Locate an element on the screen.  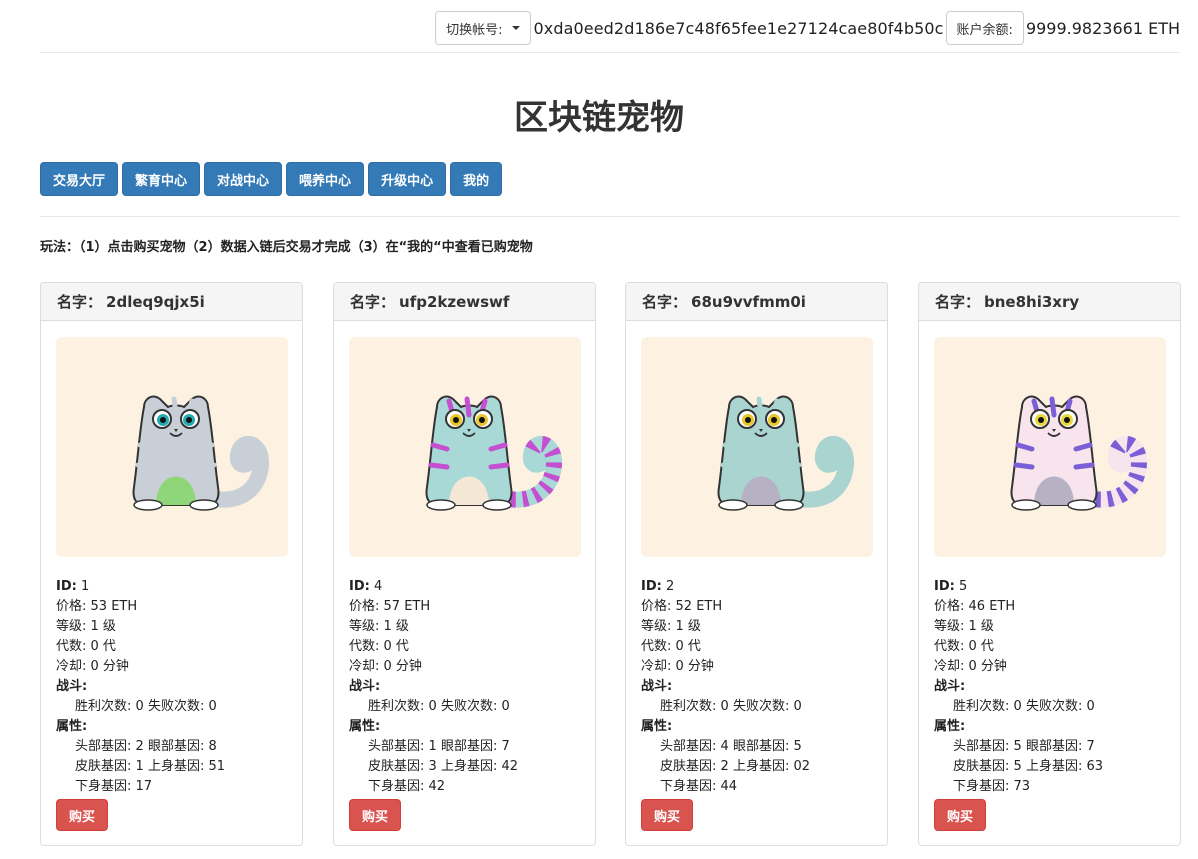
nav-battle-center: 对战中心 is located at coordinates (243, 179).